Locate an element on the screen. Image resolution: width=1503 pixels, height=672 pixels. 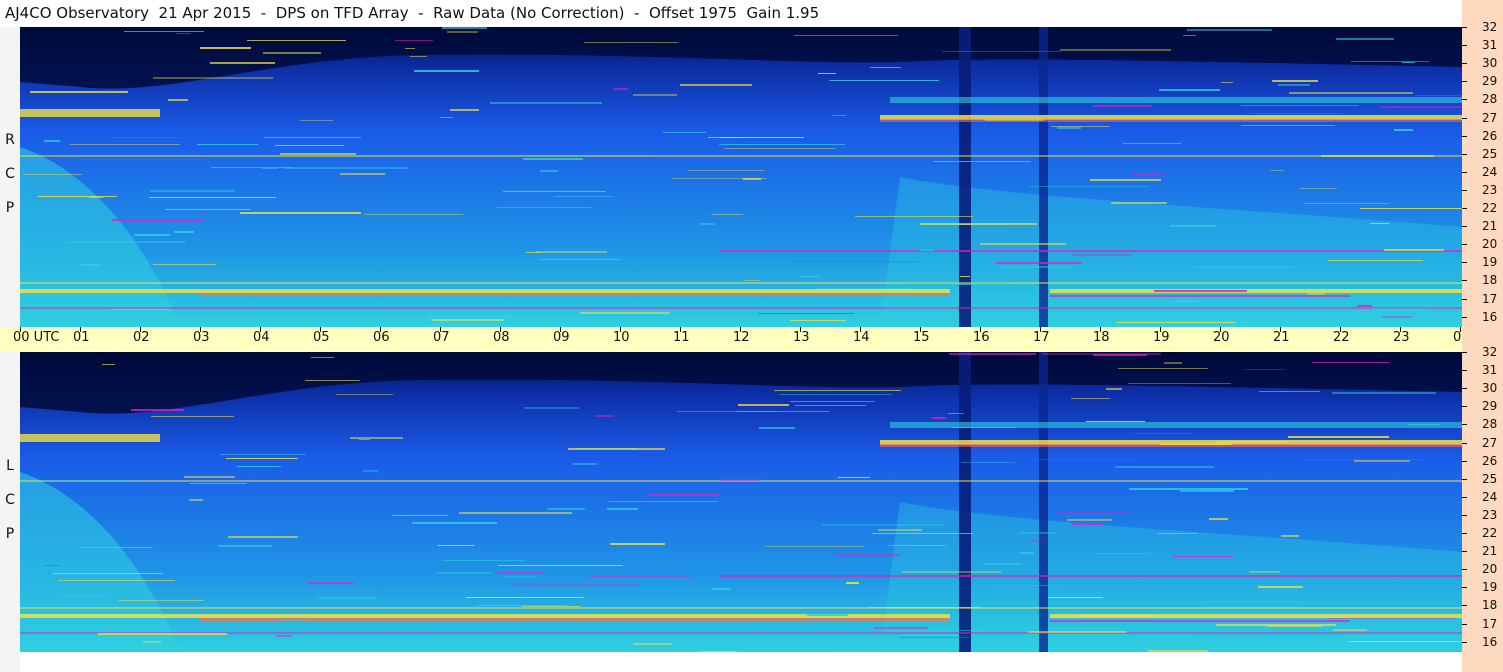
time-axis-bar is located at coordinates (731, 339).